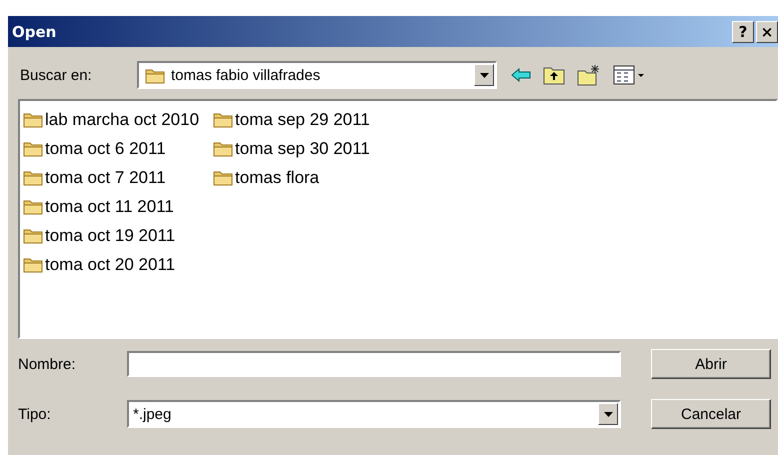  What do you see at coordinates (767, 31) in the screenshot?
I see `close-button: ×` at bounding box center [767, 31].